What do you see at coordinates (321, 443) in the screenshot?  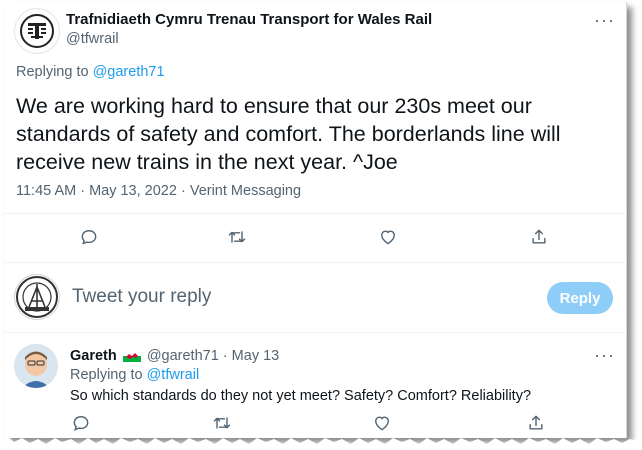 I see `torn-edge` at bounding box center [321, 443].